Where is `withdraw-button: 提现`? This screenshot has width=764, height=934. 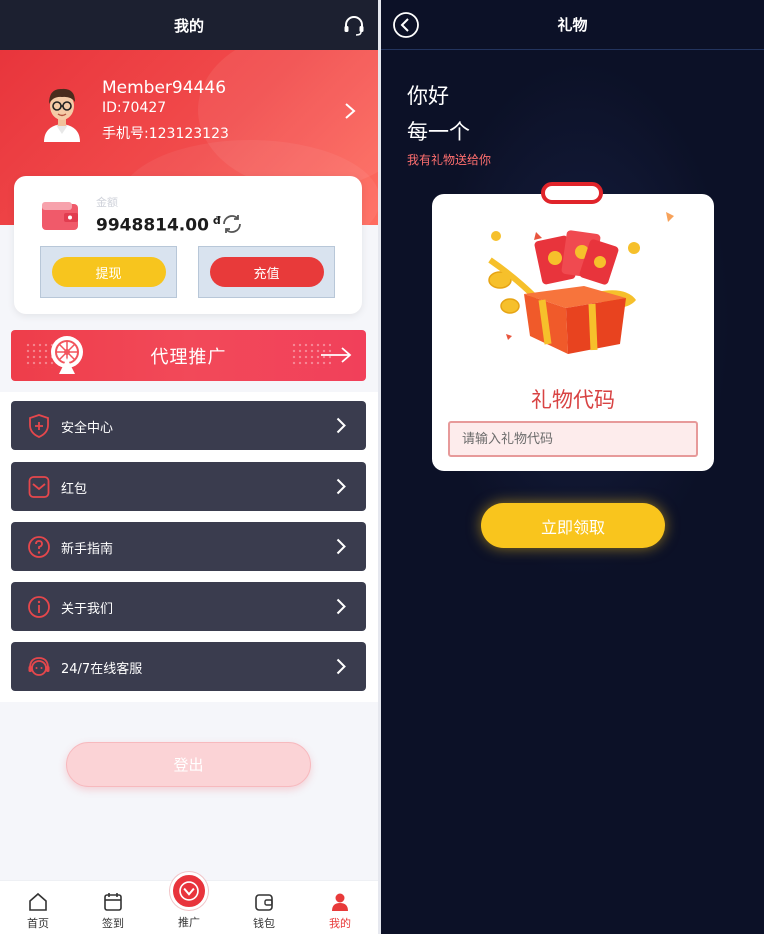 withdraw-button: 提现 is located at coordinates (108, 272).